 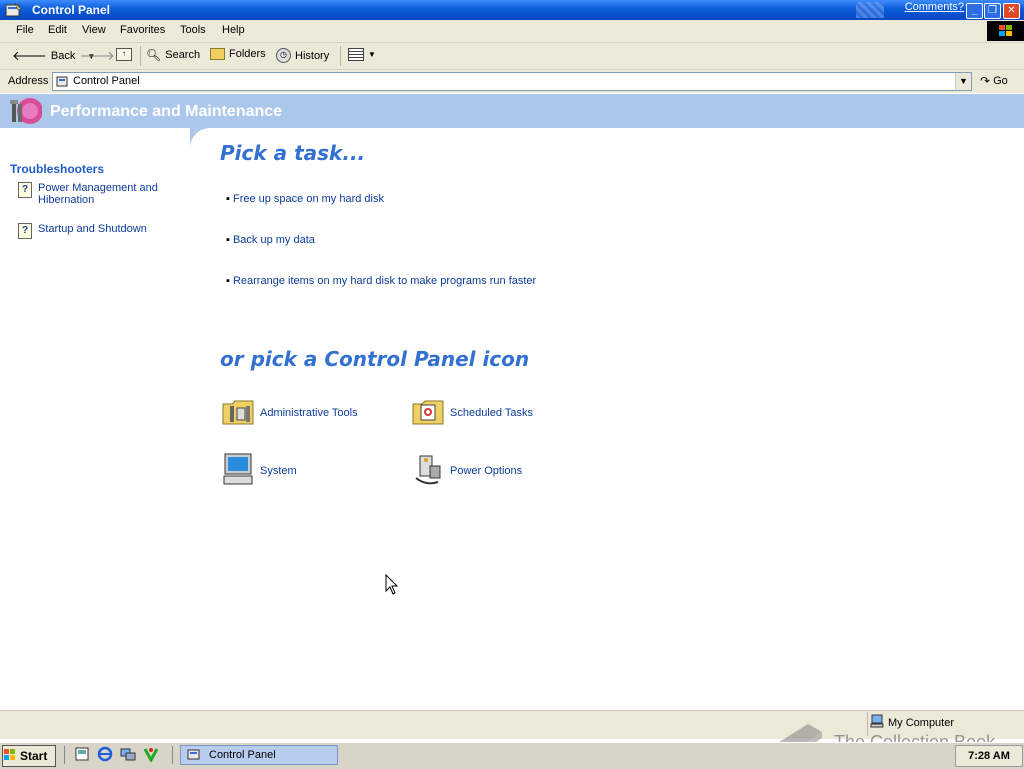 I want to click on power-options-label: Power Options, so click(x=486, y=470).